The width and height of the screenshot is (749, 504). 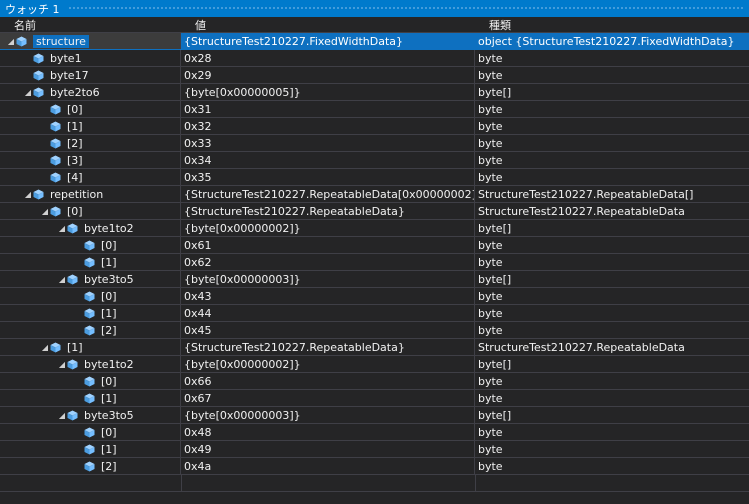 What do you see at coordinates (328, 398) in the screenshot?
I see `value-cell: 0x67` at bounding box center [328, 398].